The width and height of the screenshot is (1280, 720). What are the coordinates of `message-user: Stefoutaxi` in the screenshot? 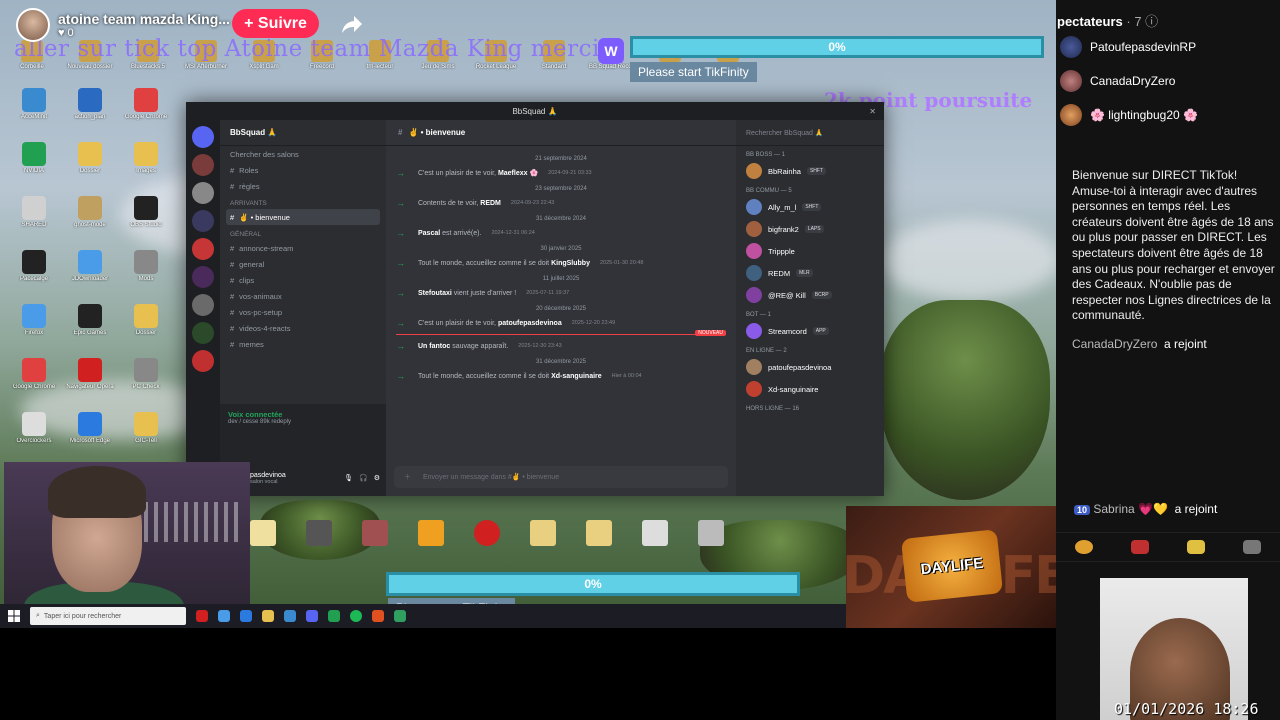 It's located at (435, 293).